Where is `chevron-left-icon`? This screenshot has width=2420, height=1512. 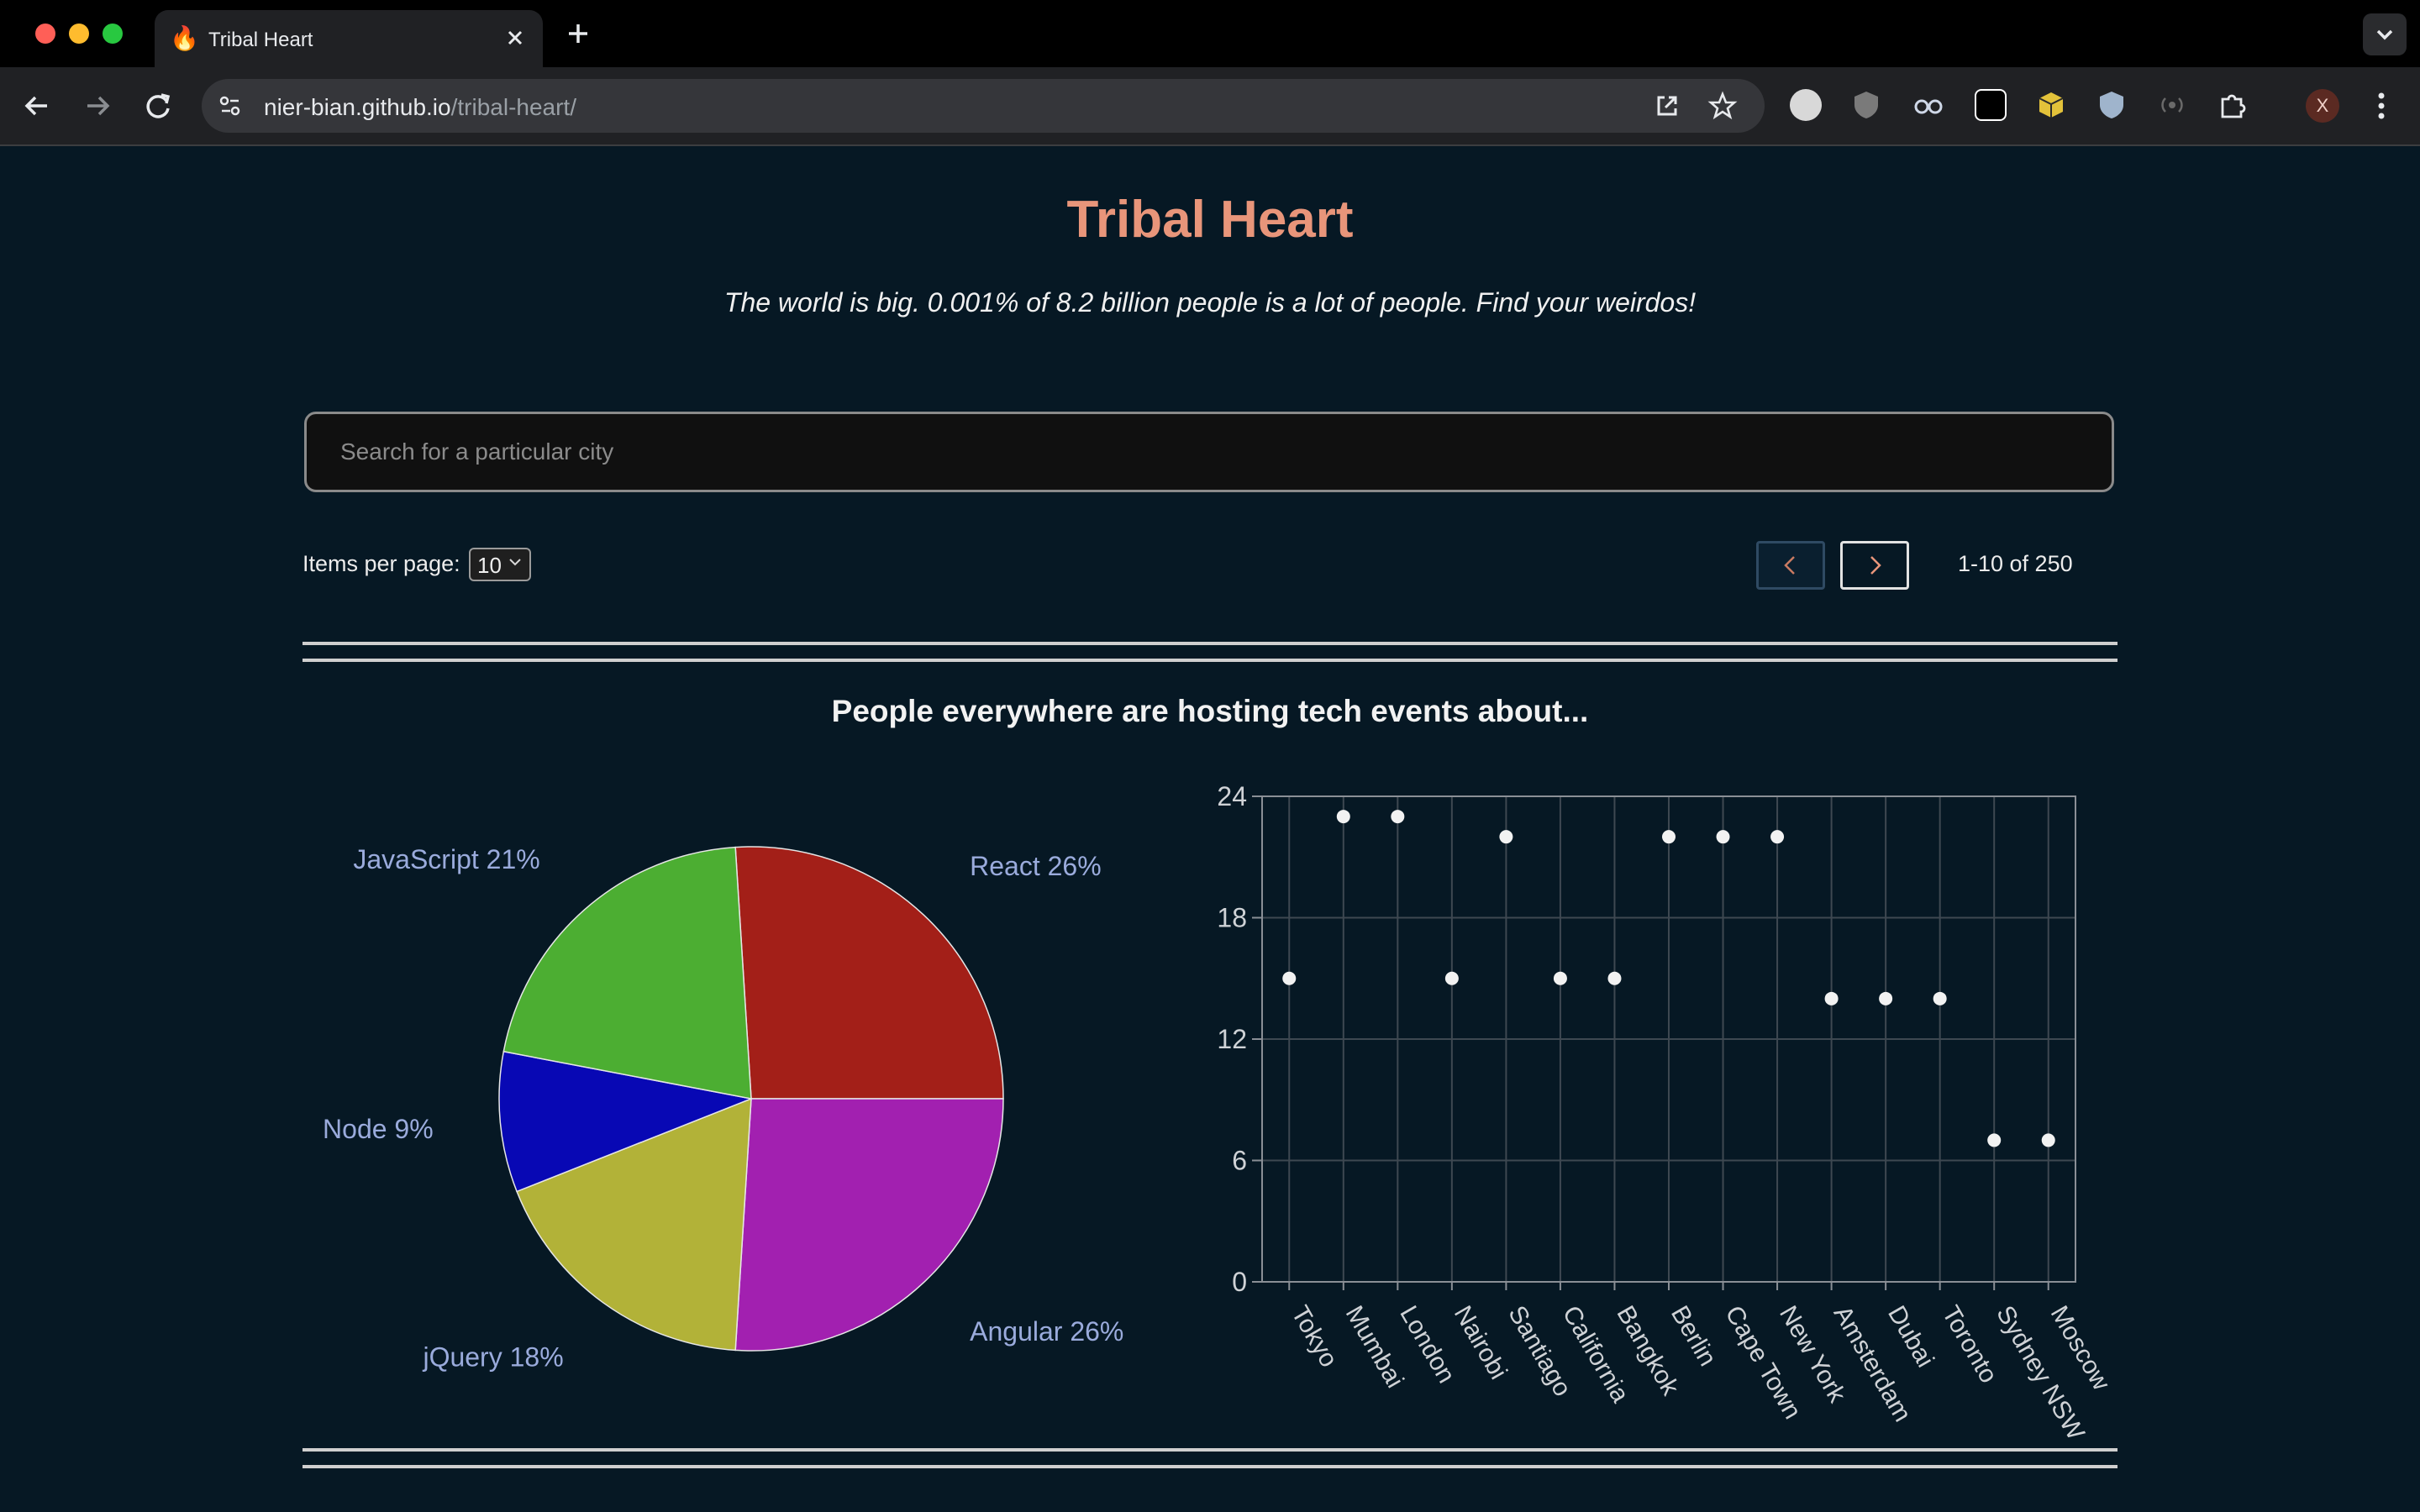
chevron-left-icon is located at coordinates (1790, 565).